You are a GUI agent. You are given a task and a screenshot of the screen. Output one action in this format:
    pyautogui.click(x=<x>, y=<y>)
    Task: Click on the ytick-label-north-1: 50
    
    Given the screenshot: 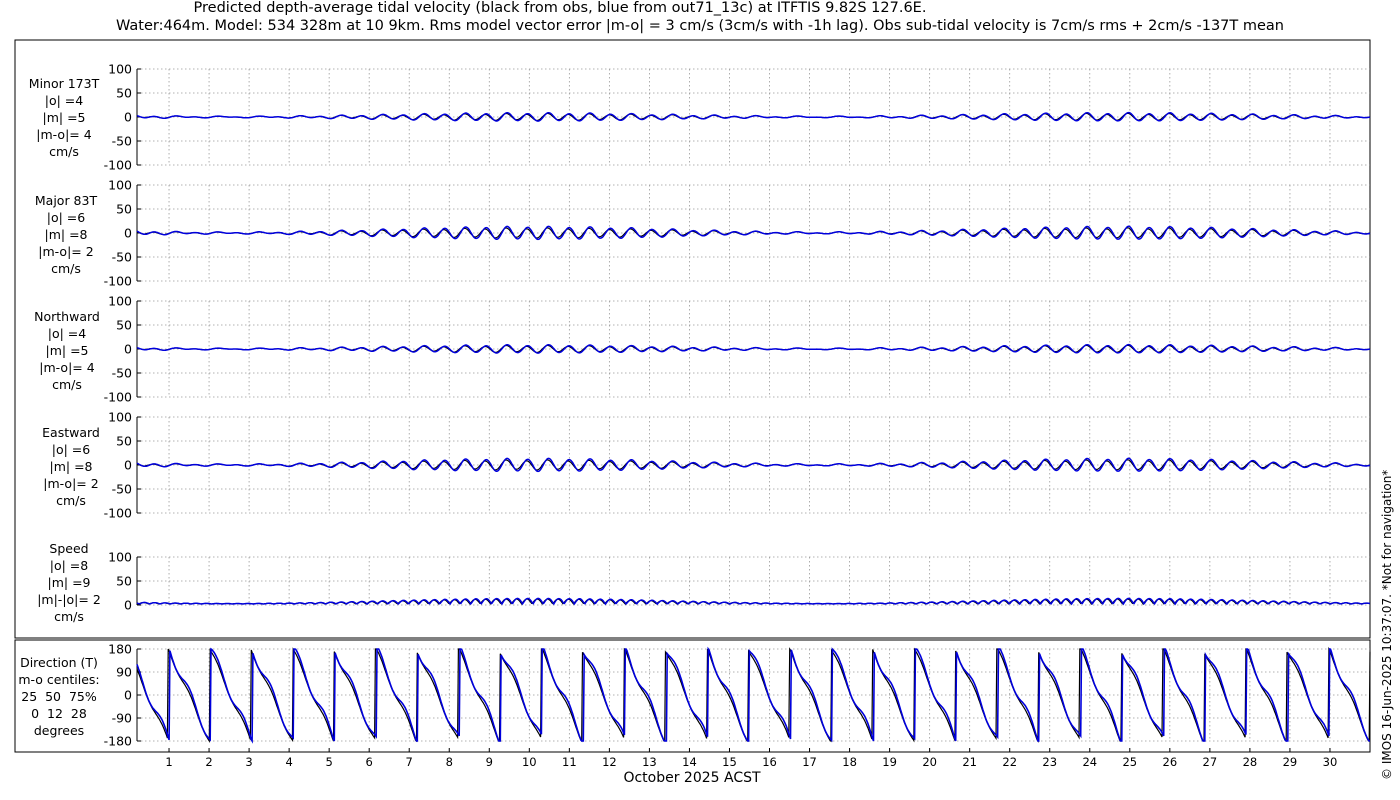 What is the action you would take?
    pyautogui.click(x=124, y=325)
    